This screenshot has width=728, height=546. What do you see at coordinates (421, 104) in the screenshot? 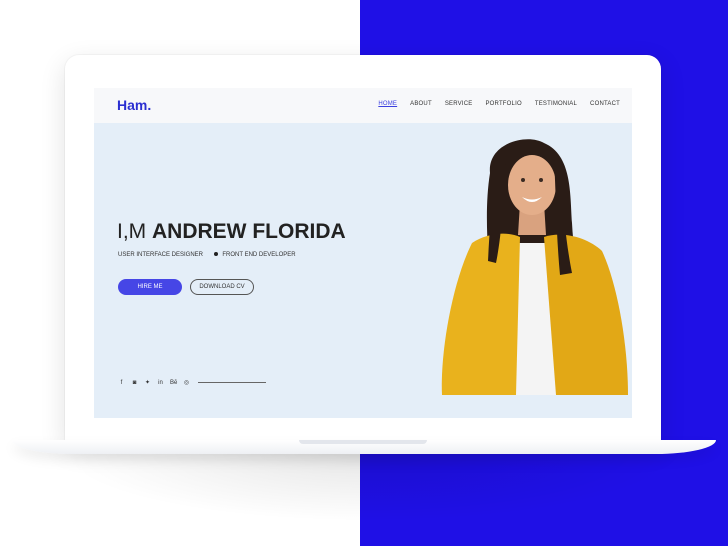
I see `nav-item-about: ABOUT` at bounding box center [421, 104].